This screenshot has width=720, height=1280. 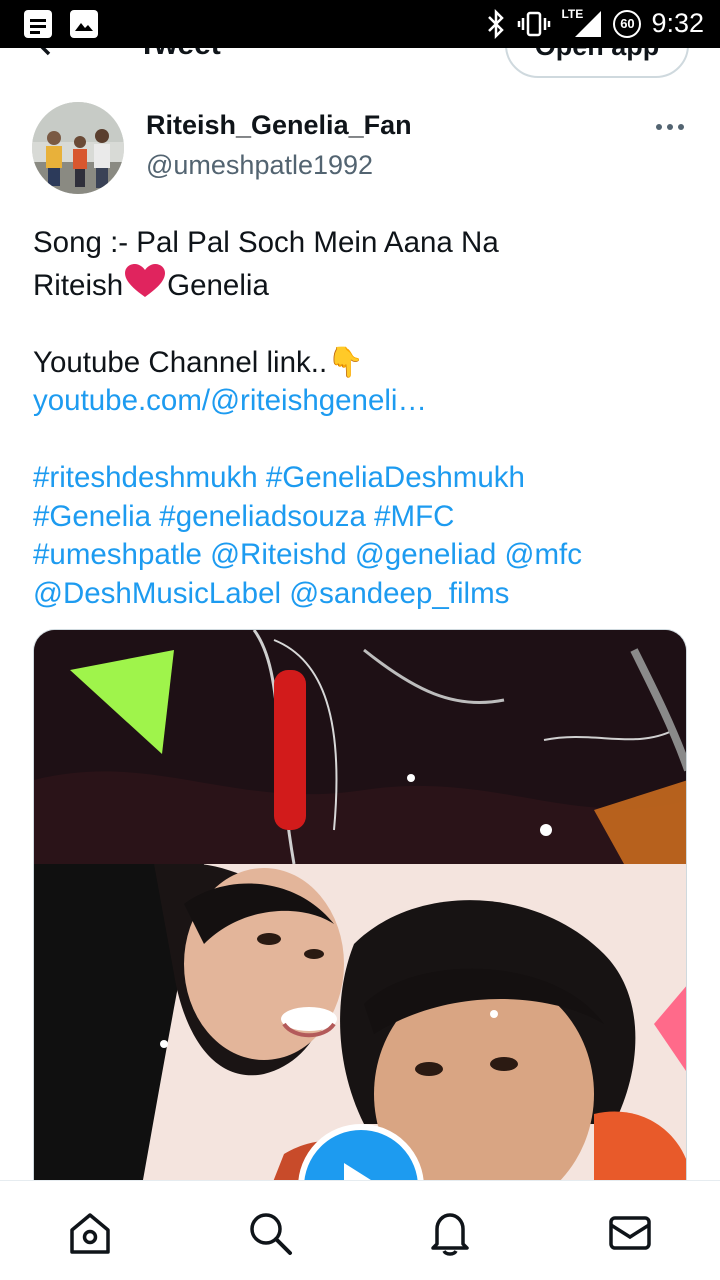 What do you see at coordinates (78, 148) in the screenshot?
I see `avatar` at bounding box center [78, 148].